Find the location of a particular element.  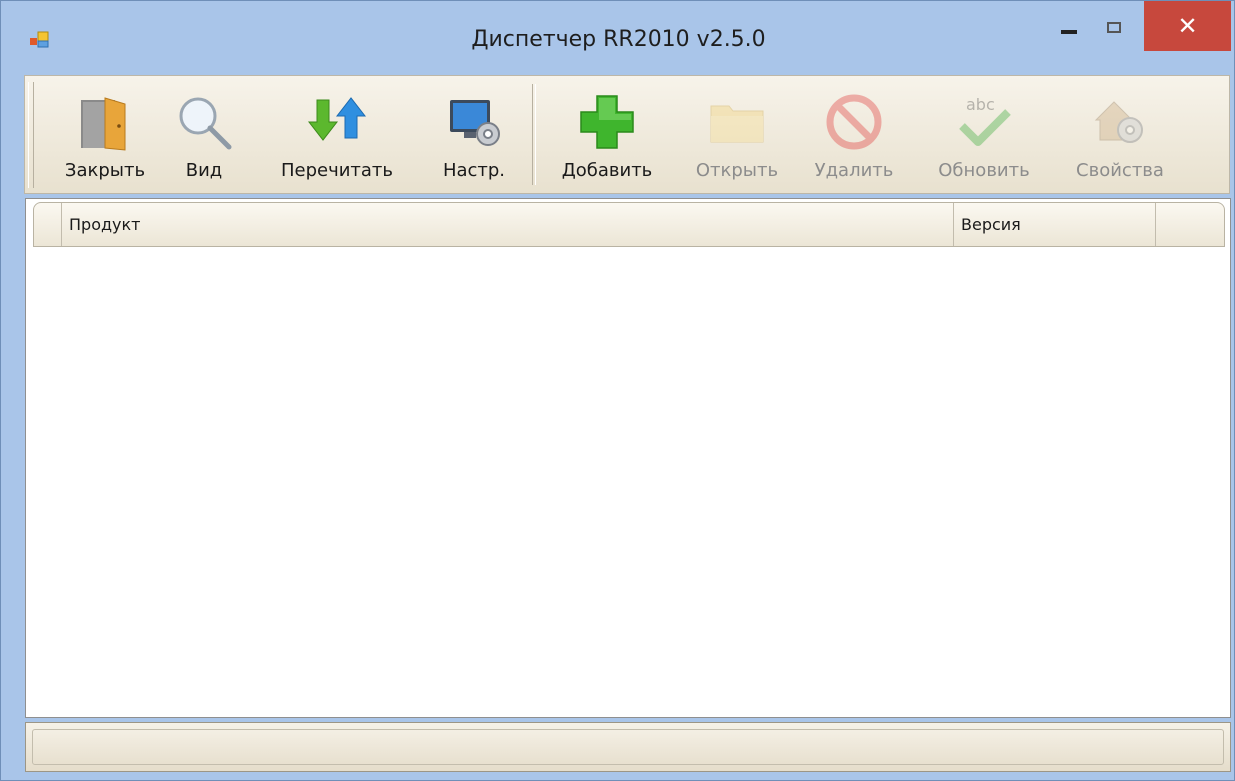

properties-button: Свойства is located at coordinates (1120, 134).